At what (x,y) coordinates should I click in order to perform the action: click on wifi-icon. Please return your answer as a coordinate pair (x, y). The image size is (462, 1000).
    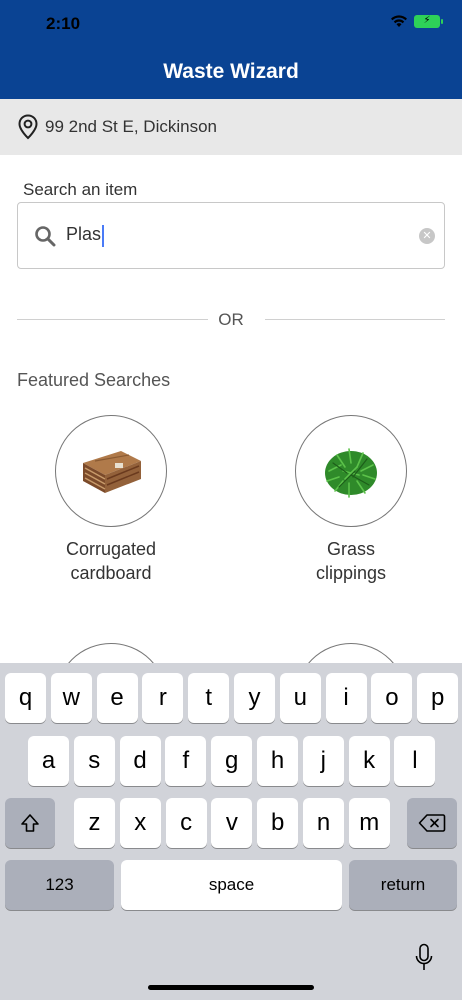
    Looking at the image, I should click on (399, 21).